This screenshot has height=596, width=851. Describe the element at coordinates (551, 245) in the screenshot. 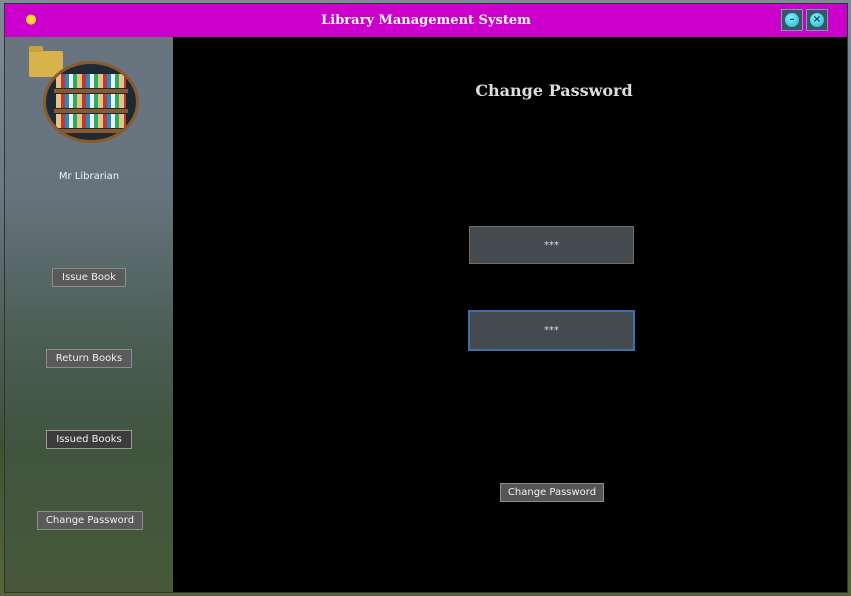

I see `old-password-field` at that location.